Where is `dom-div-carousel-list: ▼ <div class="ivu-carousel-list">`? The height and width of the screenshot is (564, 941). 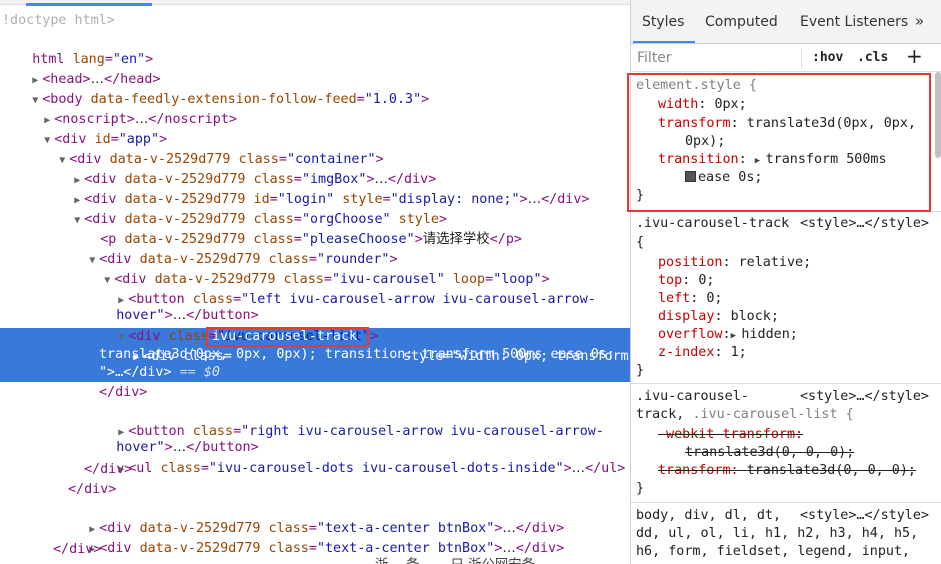 dom-div-carousel-list: ▼ <div class="ivu-carousel-list"> is located at coordinates (232, 326).